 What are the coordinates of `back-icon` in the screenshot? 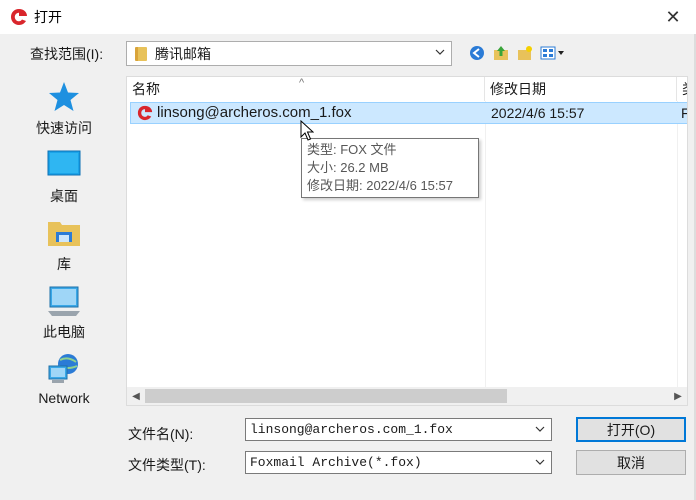 It's located at (477, 53).